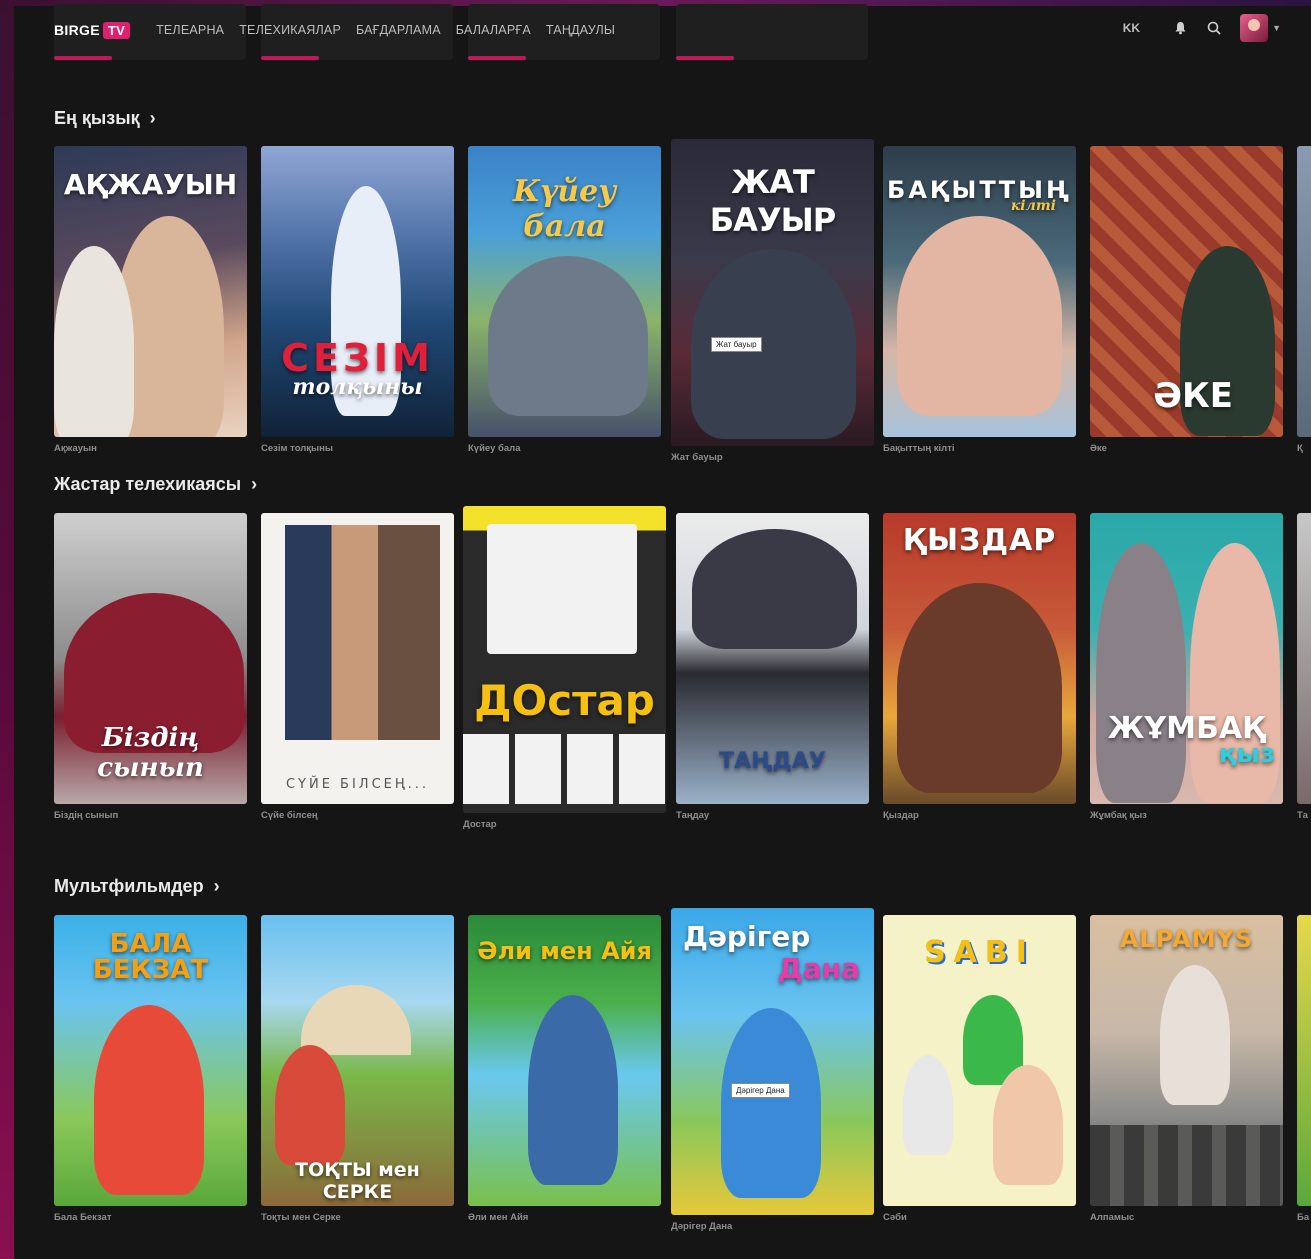 This screenshot has width=1311, height=1259. Describe the element at coordinates (1186, 939) in the screenshot. I see `poster-title: ALPAMYS` at that location.